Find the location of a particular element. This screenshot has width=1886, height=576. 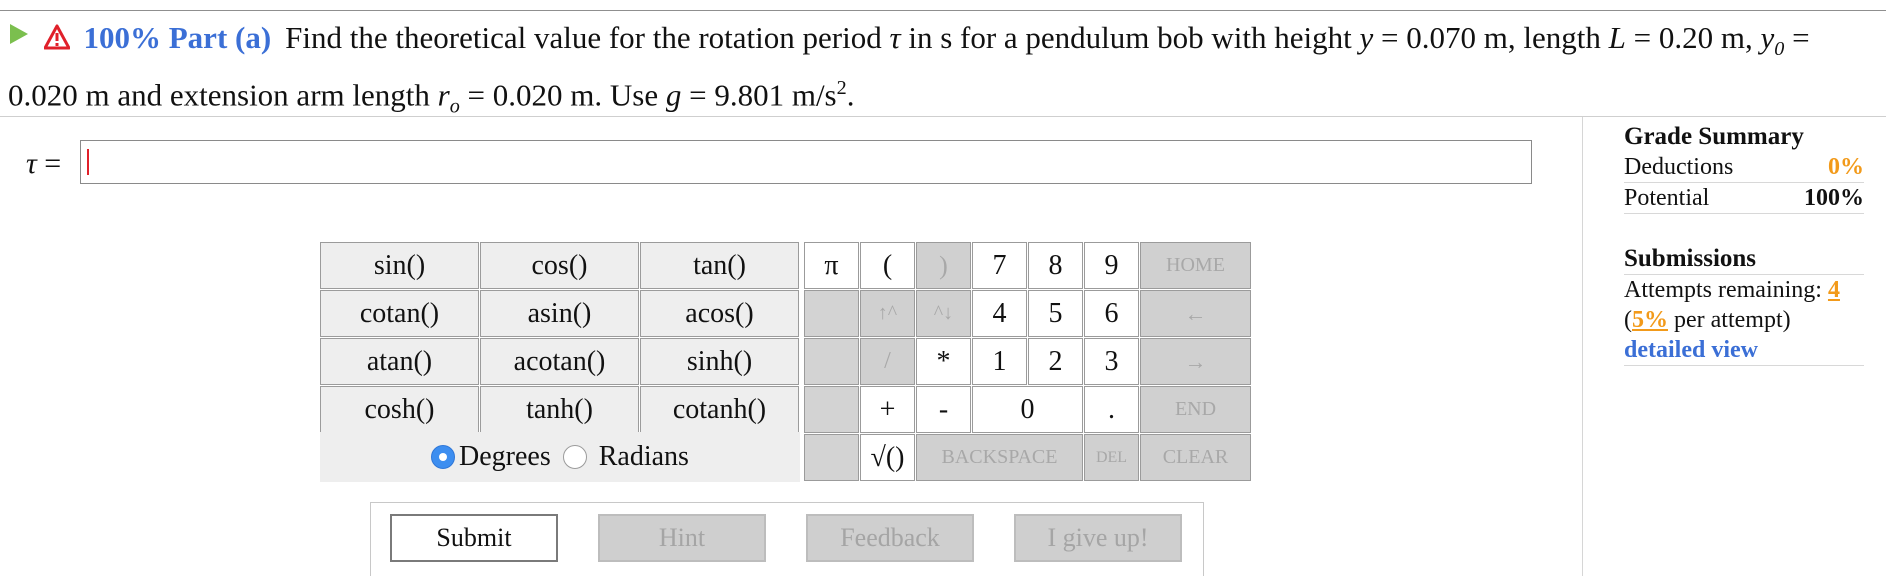

warning-icon is located at coordinates (56, 37).